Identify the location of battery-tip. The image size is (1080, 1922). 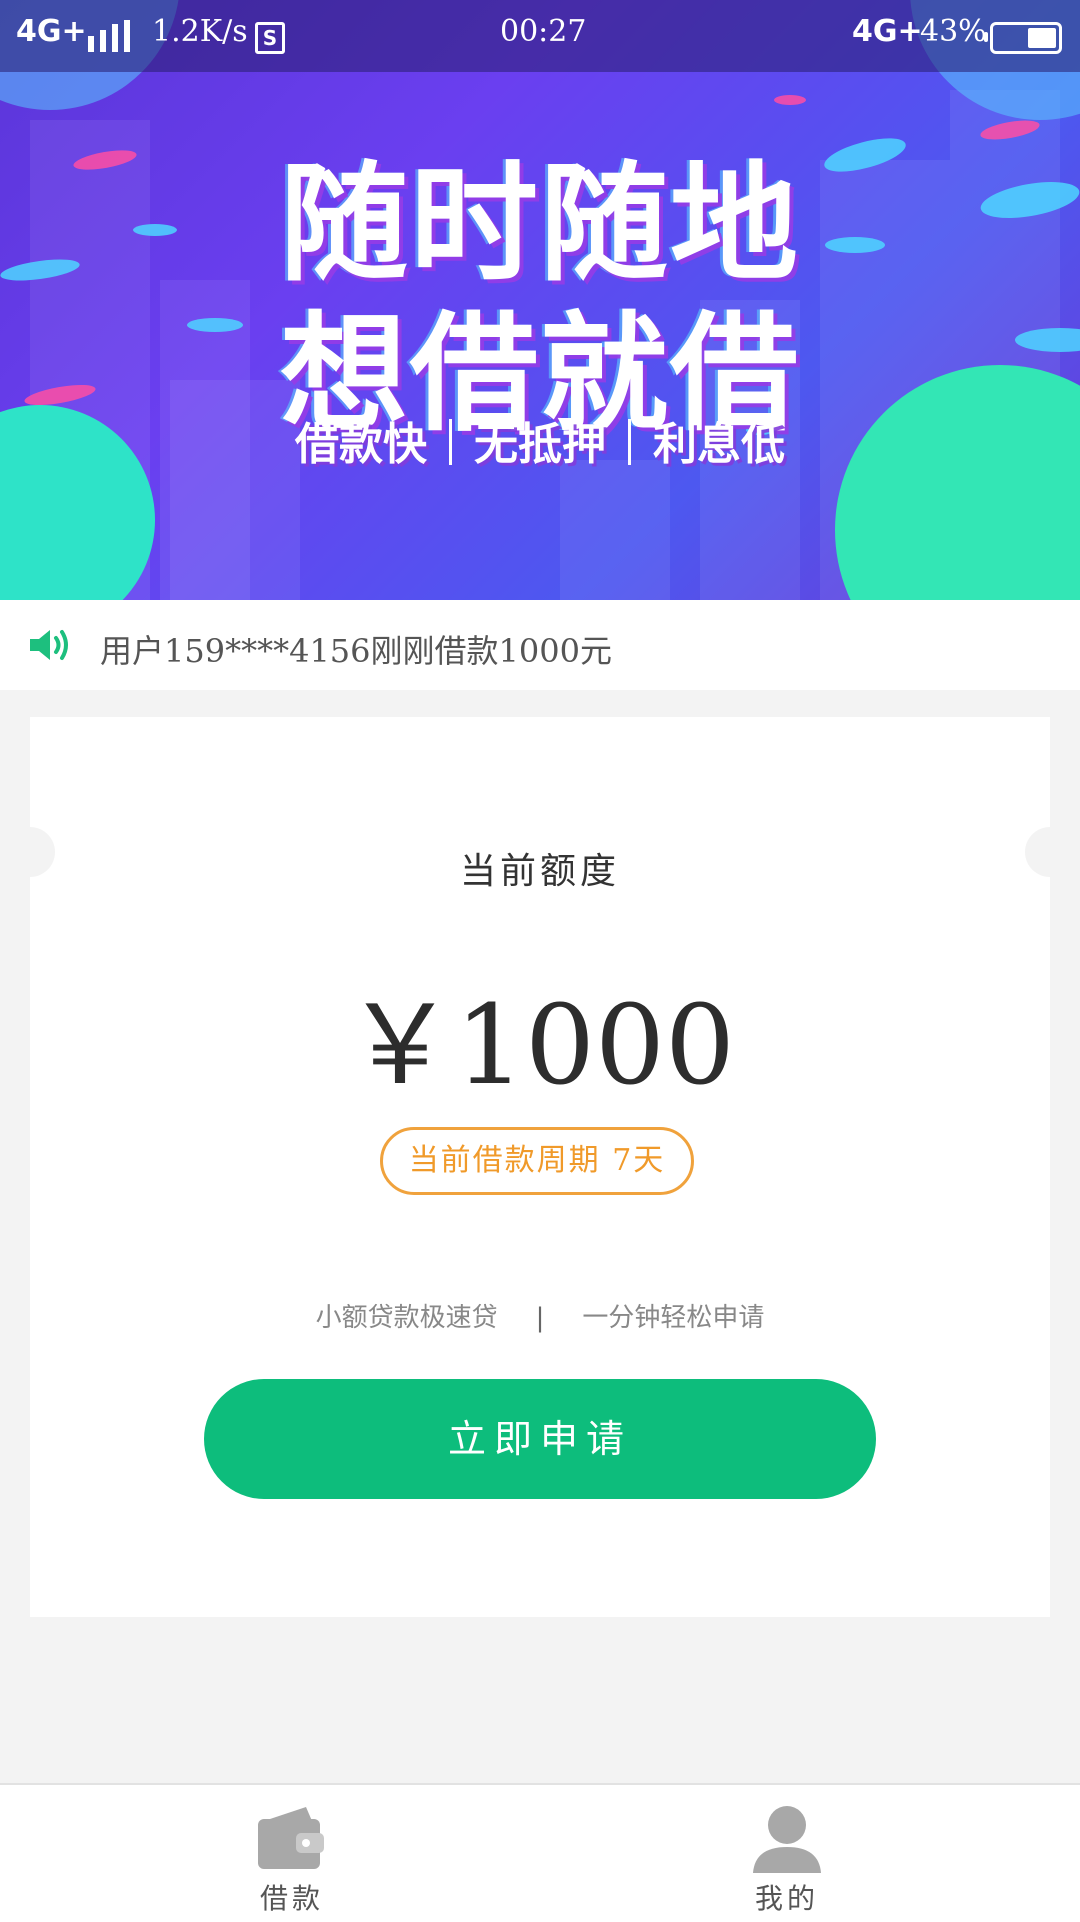
(986, 37).